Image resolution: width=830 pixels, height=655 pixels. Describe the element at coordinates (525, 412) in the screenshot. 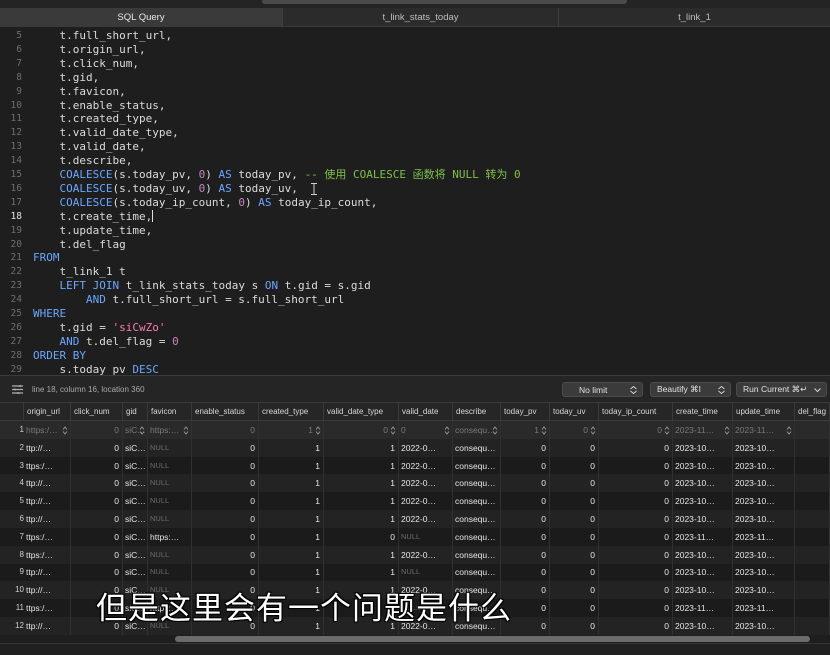

I see `column-header-today-pv: today_pv` at that location.